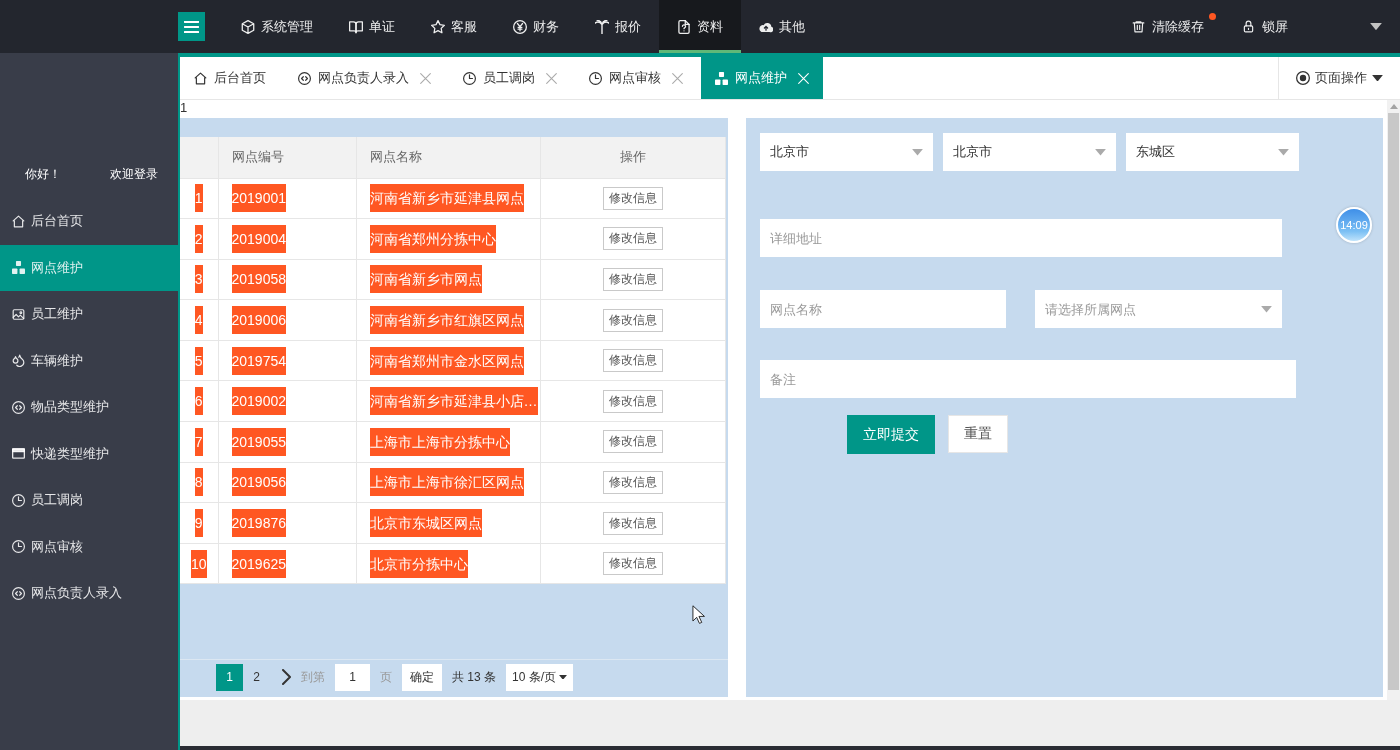 This screenshot has width=1400, height=750. I want to click on lock-icon, so click(1248, 26).